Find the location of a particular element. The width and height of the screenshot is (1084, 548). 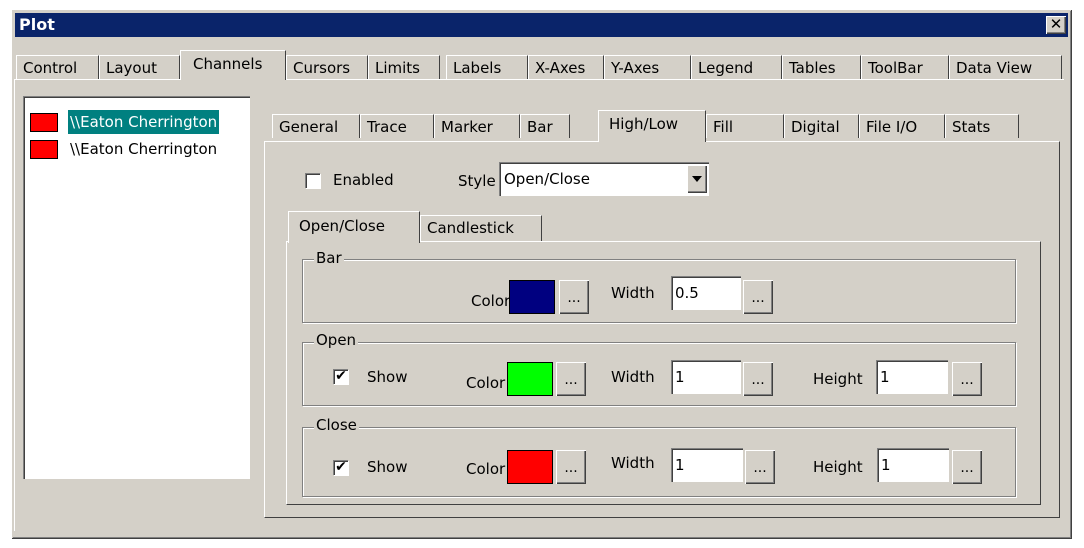

open-width-label: Width is located at coordinates (633, 377).